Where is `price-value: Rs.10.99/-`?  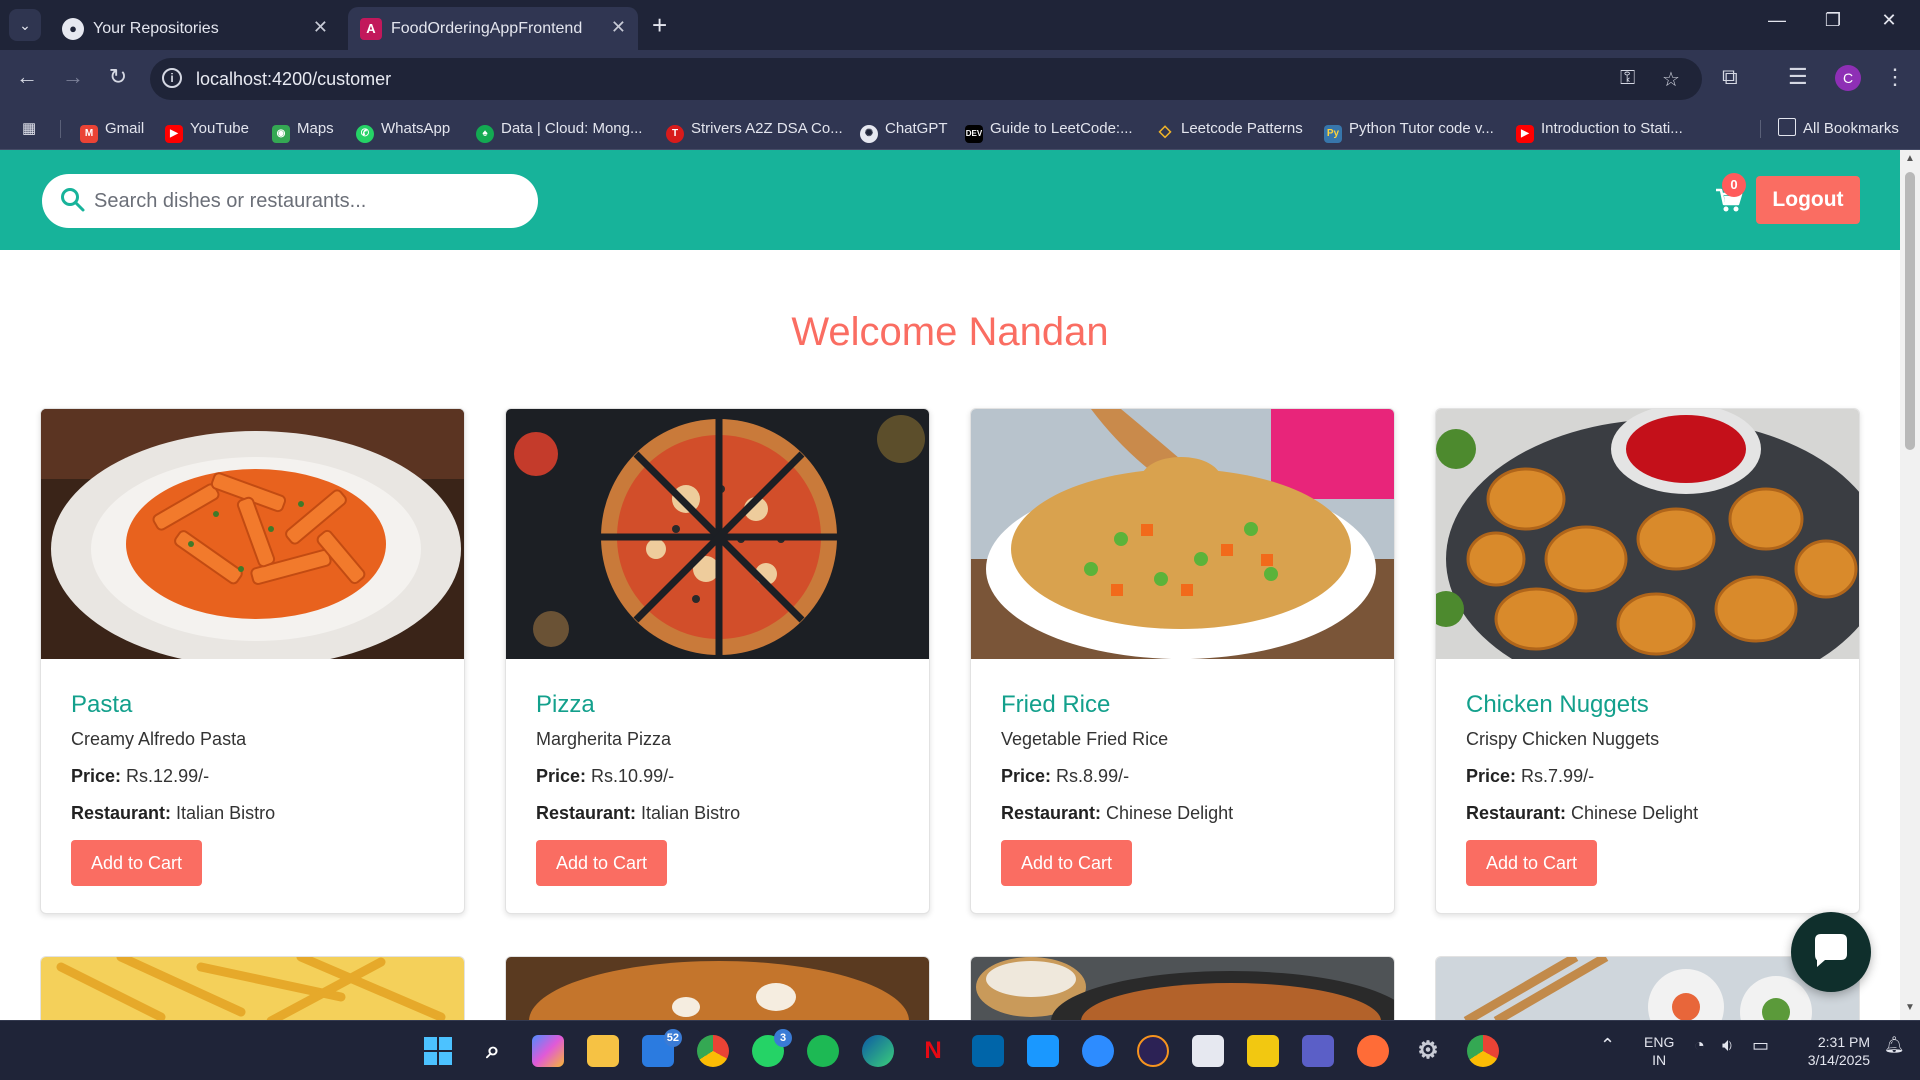
price-value: Rs.10.99/- is located at coordinates (633, 776).